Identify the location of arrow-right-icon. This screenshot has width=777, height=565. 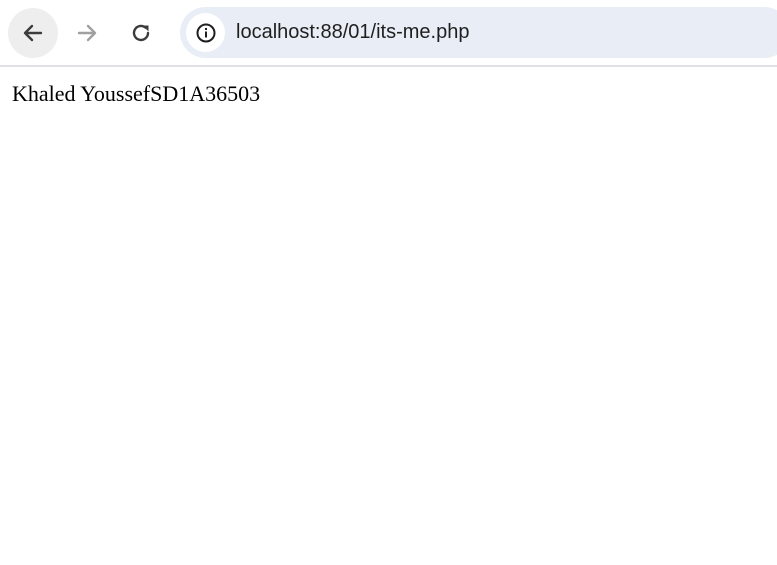
(87, 33).